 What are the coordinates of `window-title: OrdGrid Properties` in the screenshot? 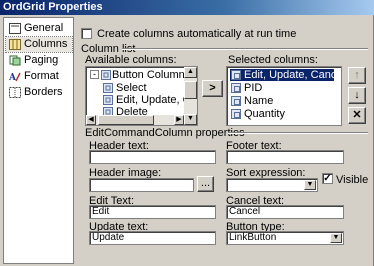 It's located at (187, 7).